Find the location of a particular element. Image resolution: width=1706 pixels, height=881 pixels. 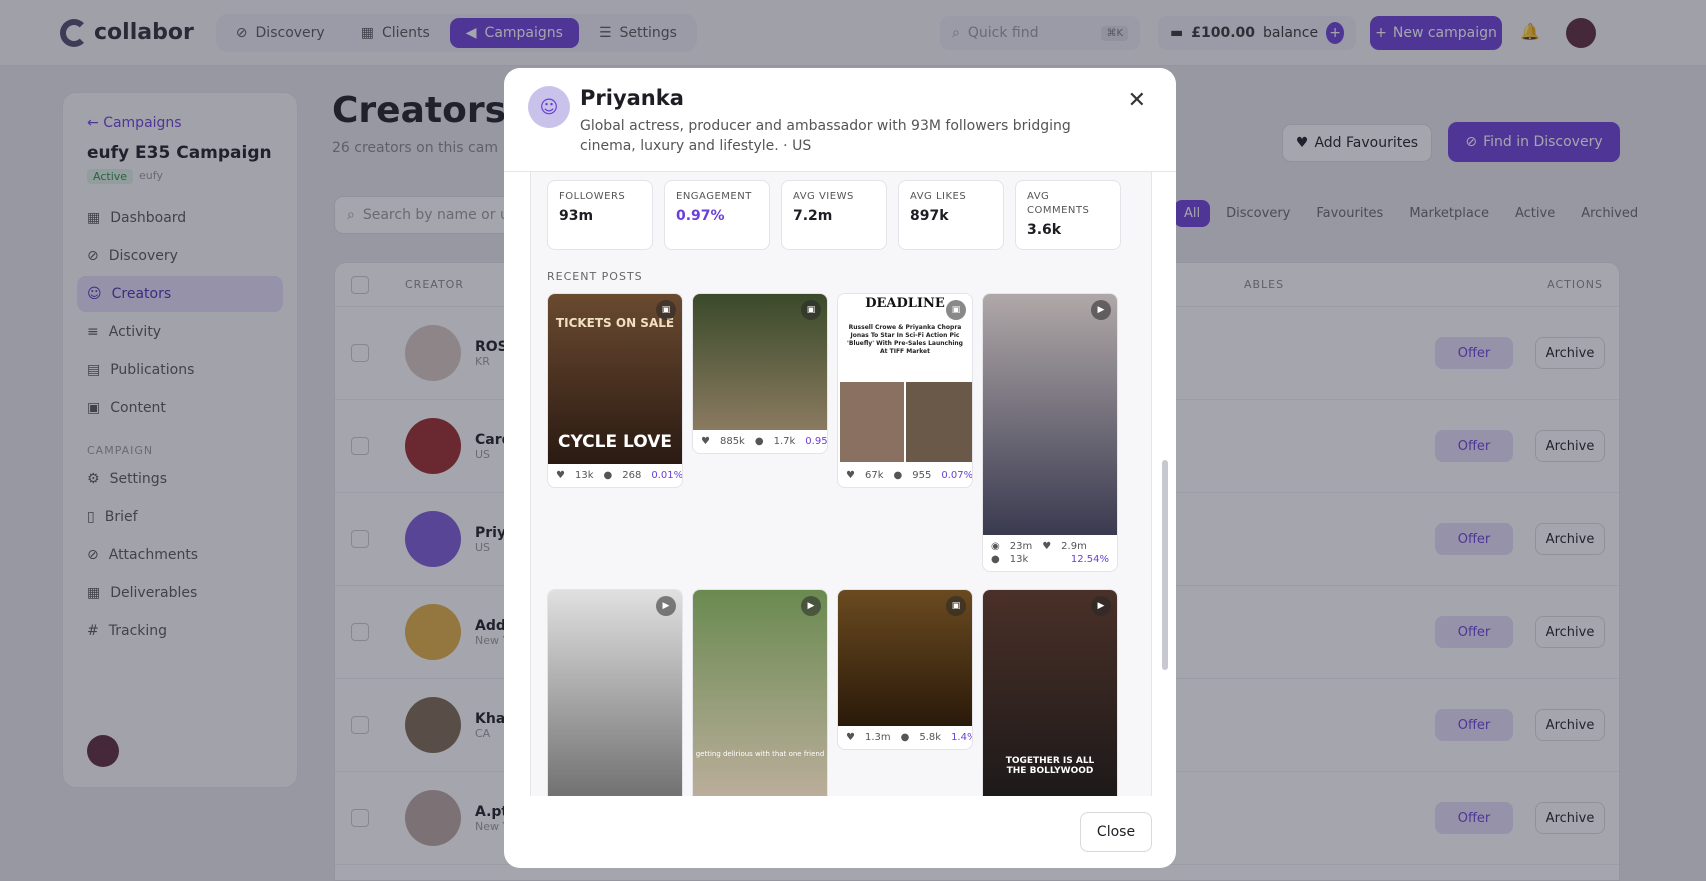

stat-avg-views: Avg Views 7.2m is located at coordinates (834, 215).